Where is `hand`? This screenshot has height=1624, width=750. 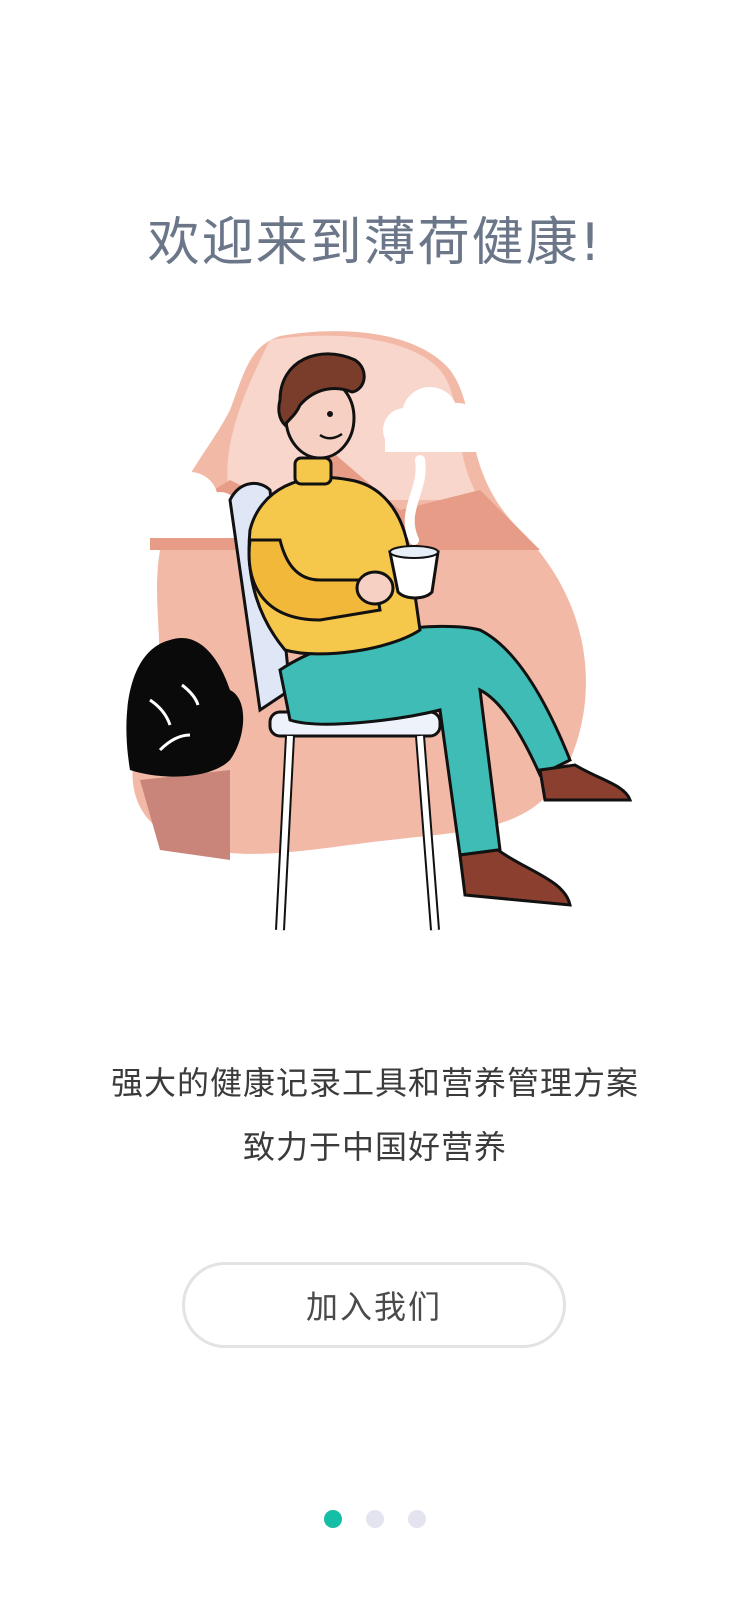 hand is located at coordinates (375, 588).